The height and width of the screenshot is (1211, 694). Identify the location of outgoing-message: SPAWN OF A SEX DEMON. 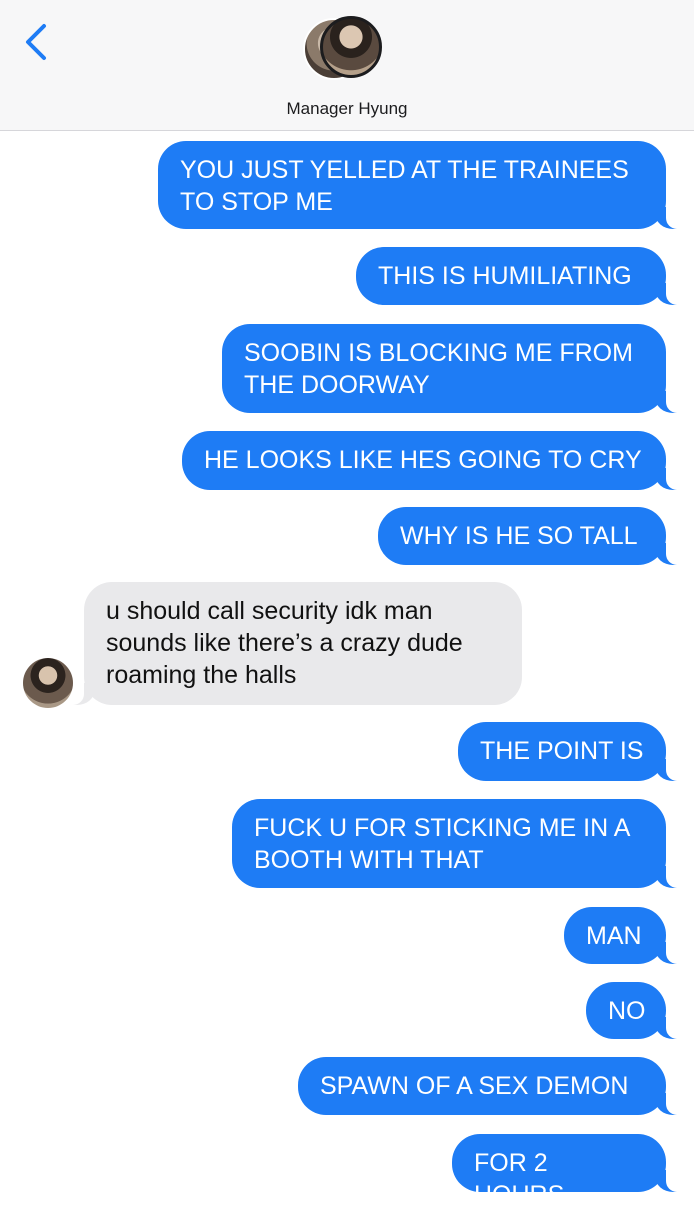
(487, 1086).